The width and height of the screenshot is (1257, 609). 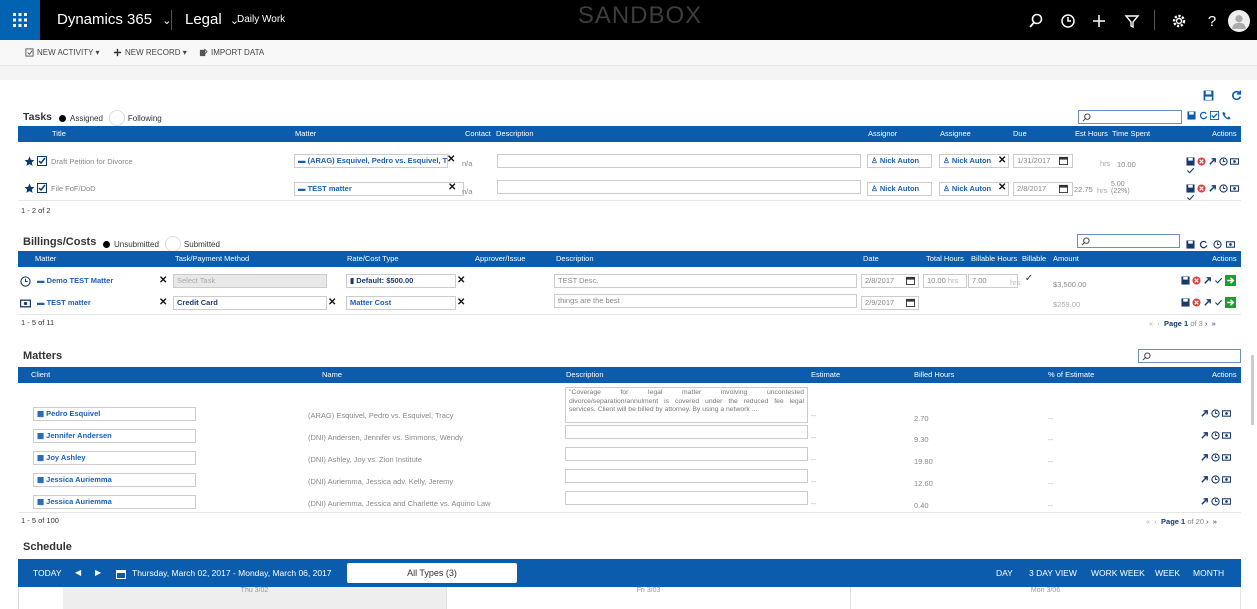 I want to click on client-field: ▦ Joy Ashley, so click(x=114, y=458).